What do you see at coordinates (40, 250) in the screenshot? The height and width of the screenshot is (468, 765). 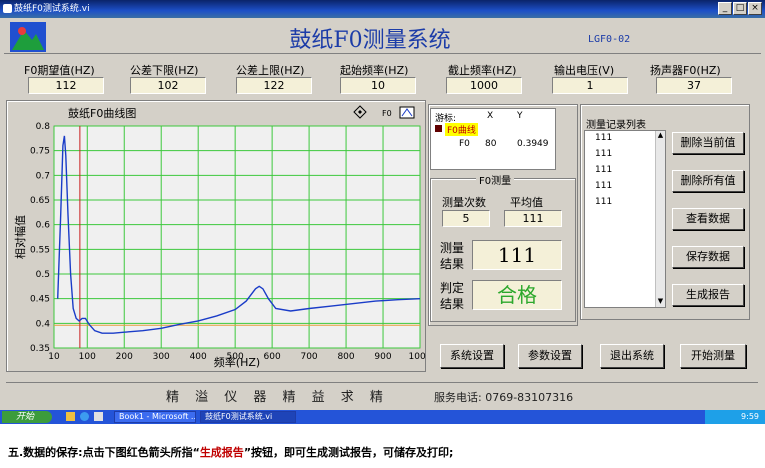 I see `y-tick-label: 0.55` at bounding box center [40, 250].